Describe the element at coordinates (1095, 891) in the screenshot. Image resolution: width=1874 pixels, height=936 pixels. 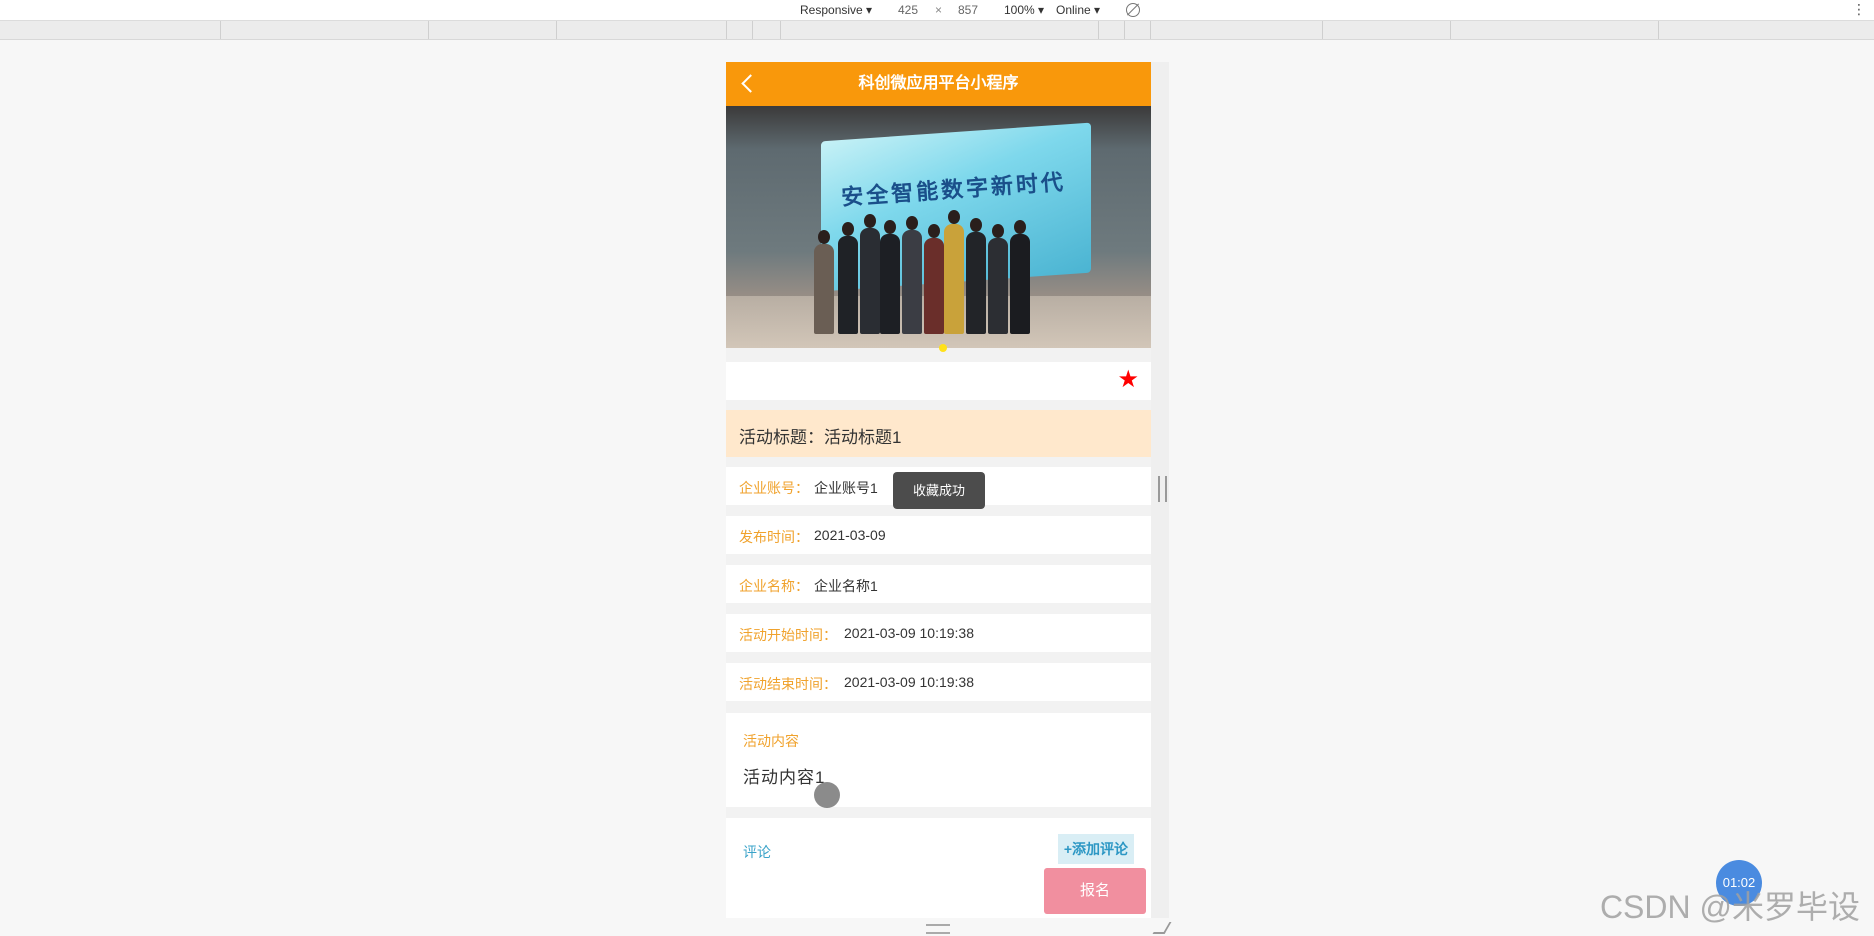
I see `signup-button: 报名` at that location.